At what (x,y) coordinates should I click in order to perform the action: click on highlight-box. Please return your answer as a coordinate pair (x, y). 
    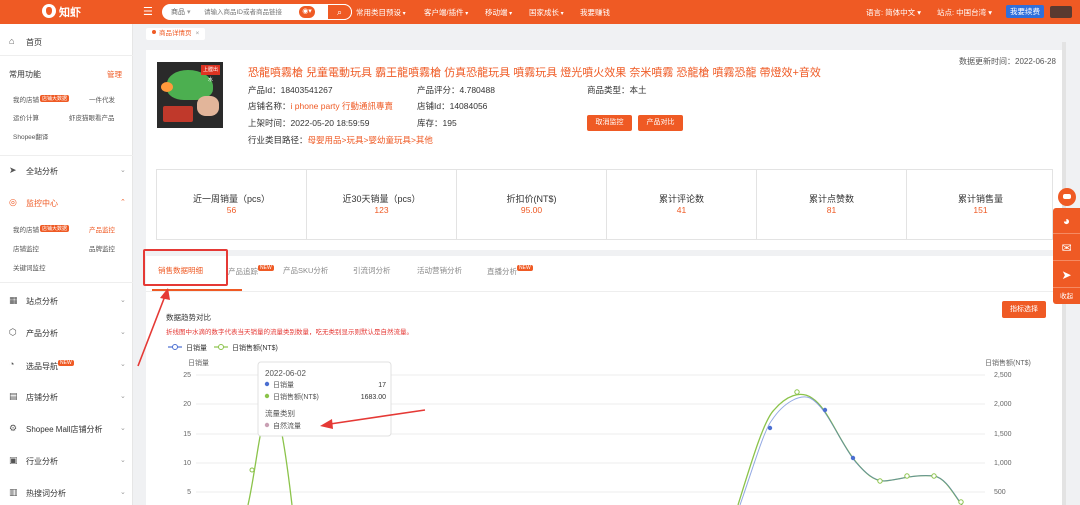
    Looking at the image, I should click on (185, 267).